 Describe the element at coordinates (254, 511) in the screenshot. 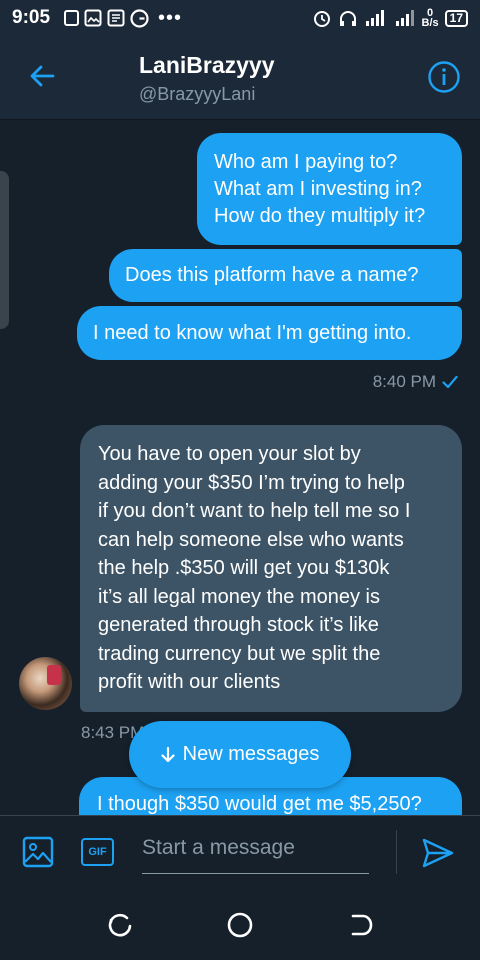

I see `message-line: if you don’t want to help tell me so I` at that location.